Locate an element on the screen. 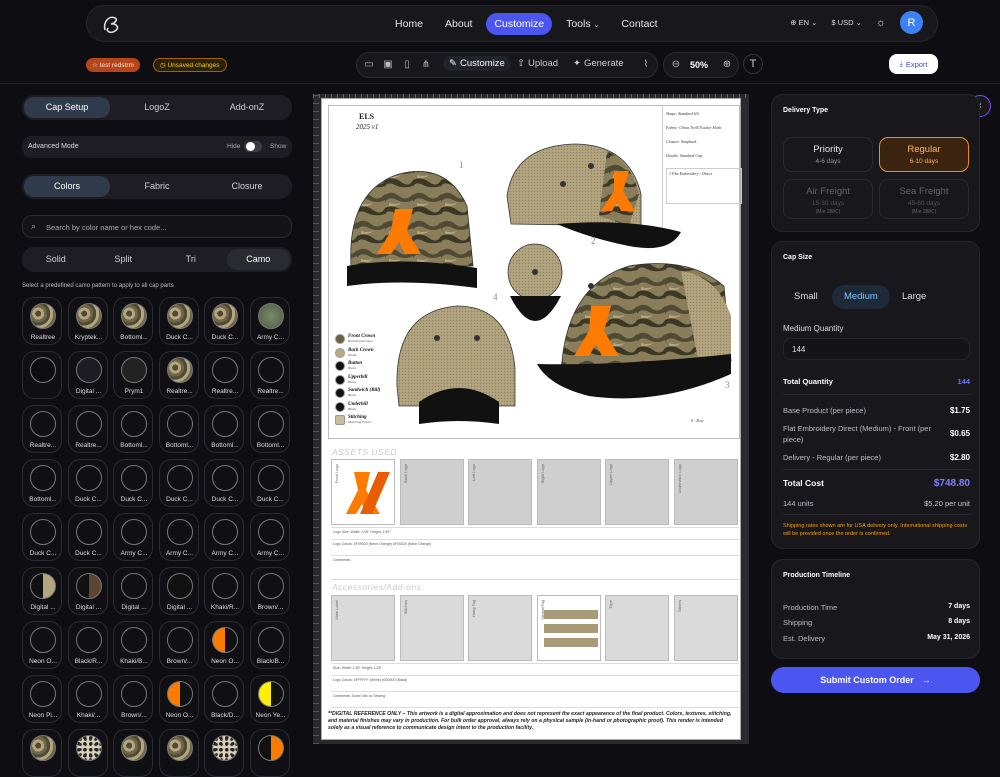 The height and width of the screenshot is (777, 1000). tab-closure: Closure is located at coordinates (247, 186).